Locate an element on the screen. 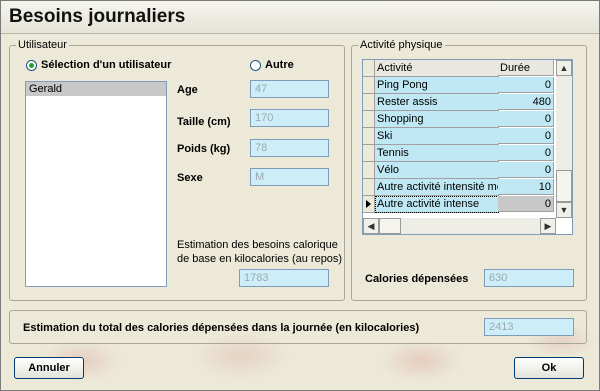  weight-field: 78 is located at coordinates (289, 148).